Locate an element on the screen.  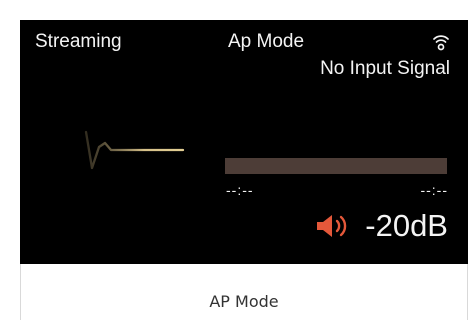
volume-level: -20dB is located at coordinates (406, 225).